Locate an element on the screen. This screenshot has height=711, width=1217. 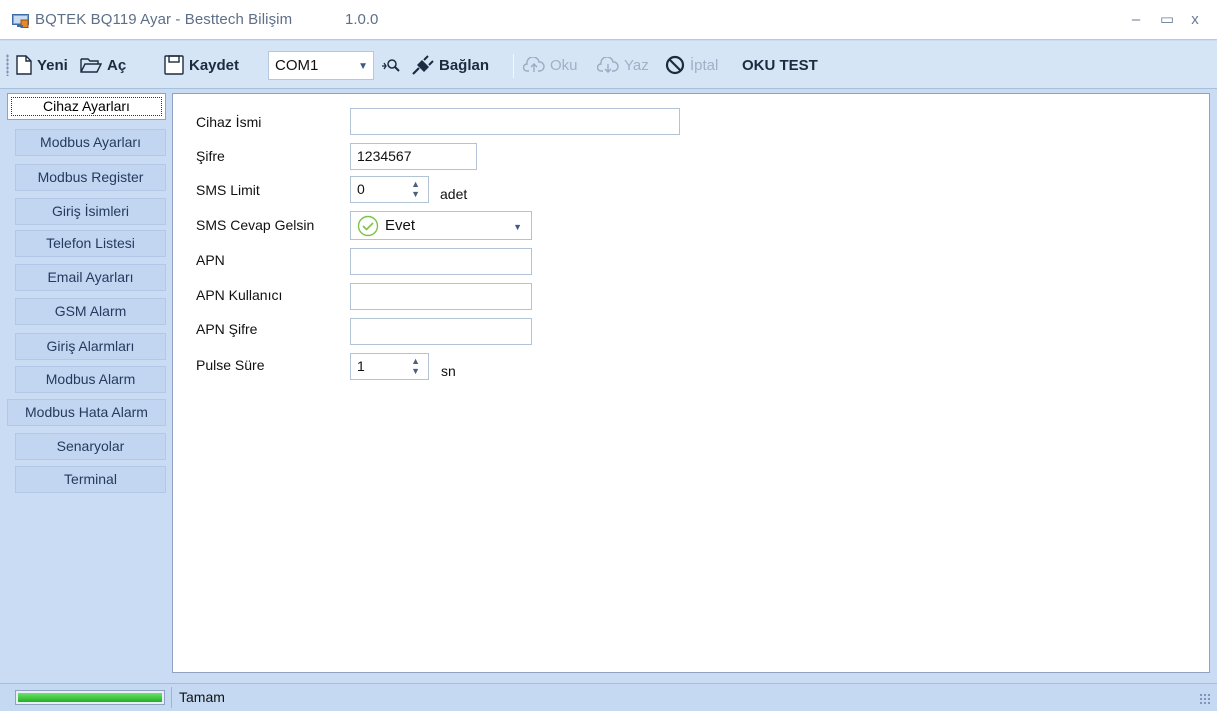
open-button: Aç is located at coordinates (103, 65).